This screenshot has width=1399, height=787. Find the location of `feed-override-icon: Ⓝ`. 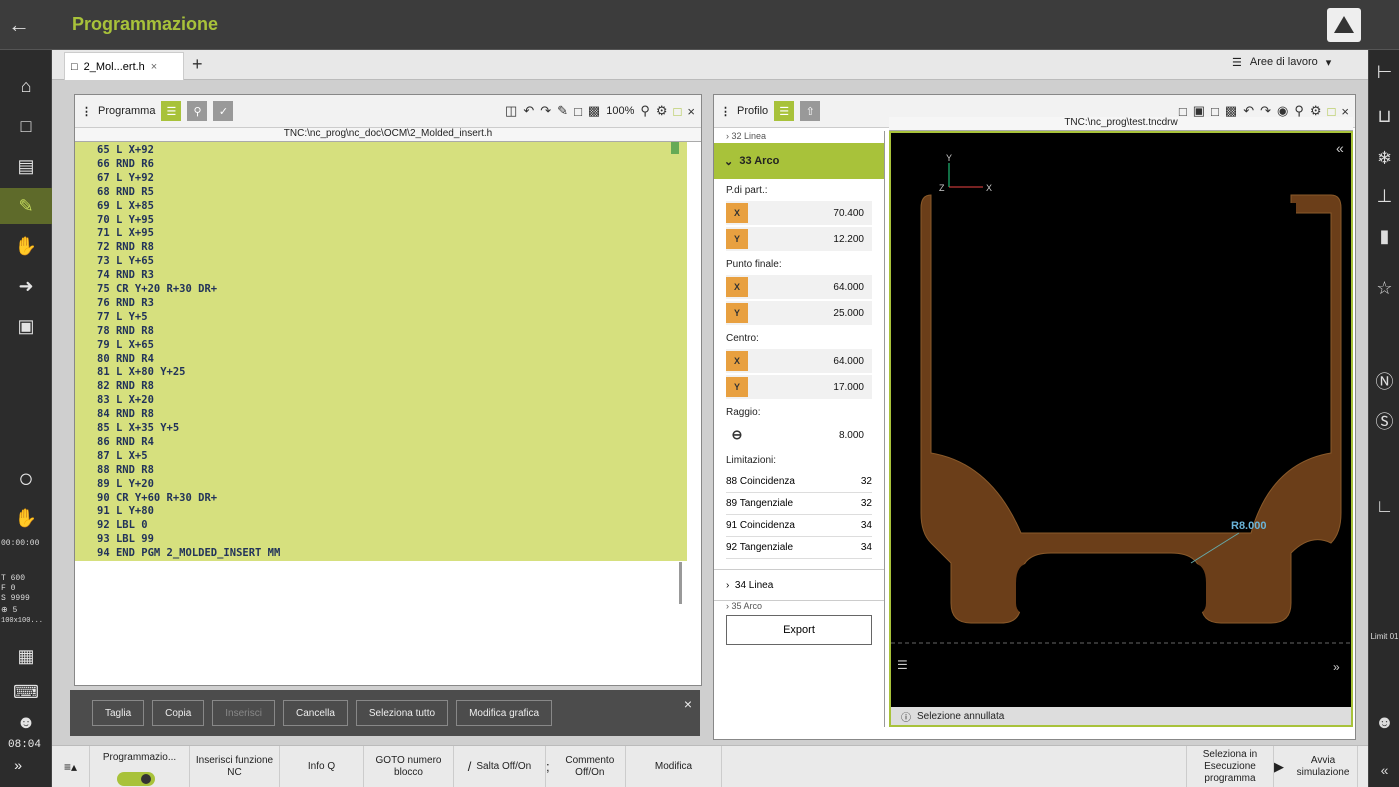

feed-override-icon: Ⓝ is located at coordinates (1384, 381).